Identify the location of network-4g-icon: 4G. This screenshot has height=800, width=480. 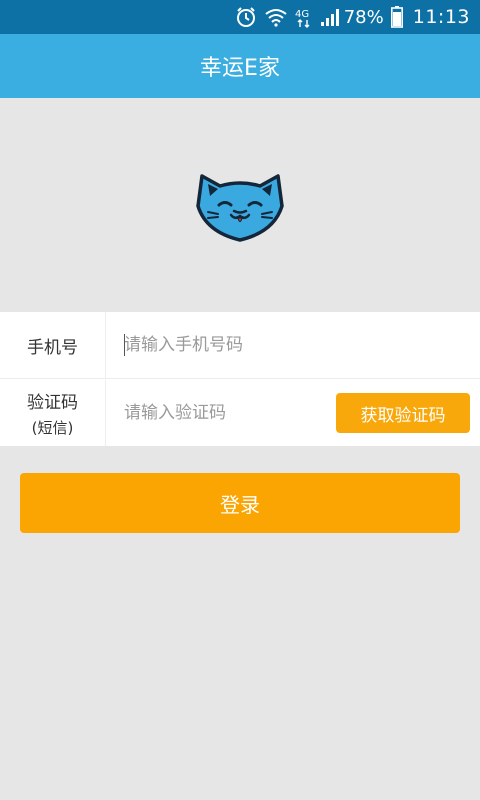
(304, 17).